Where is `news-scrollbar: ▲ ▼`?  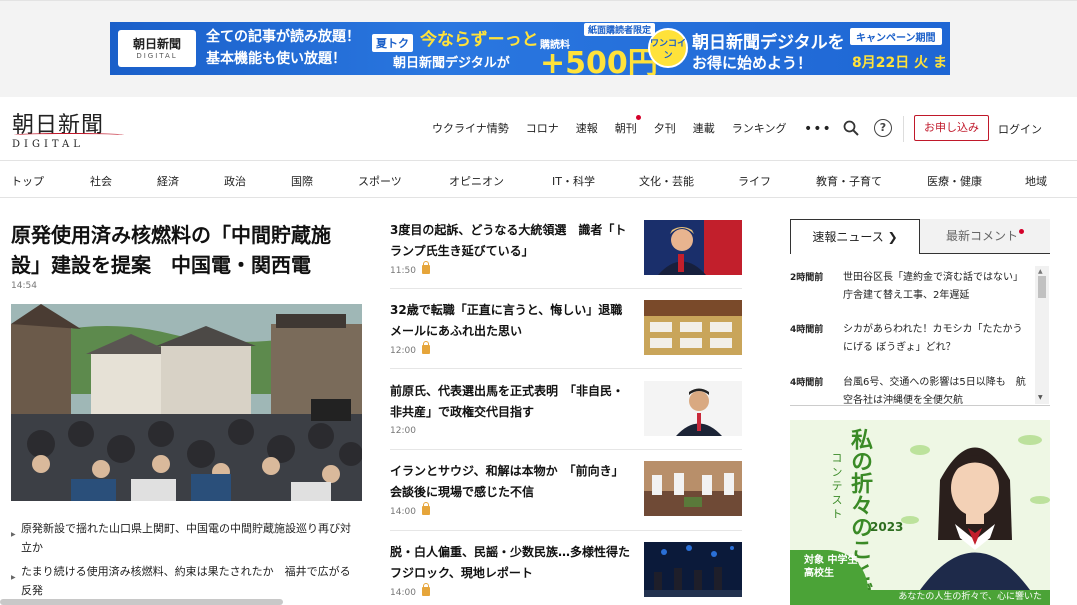
news-scrollbar: ▲ ▼ is located at coordinates (1042, 335).